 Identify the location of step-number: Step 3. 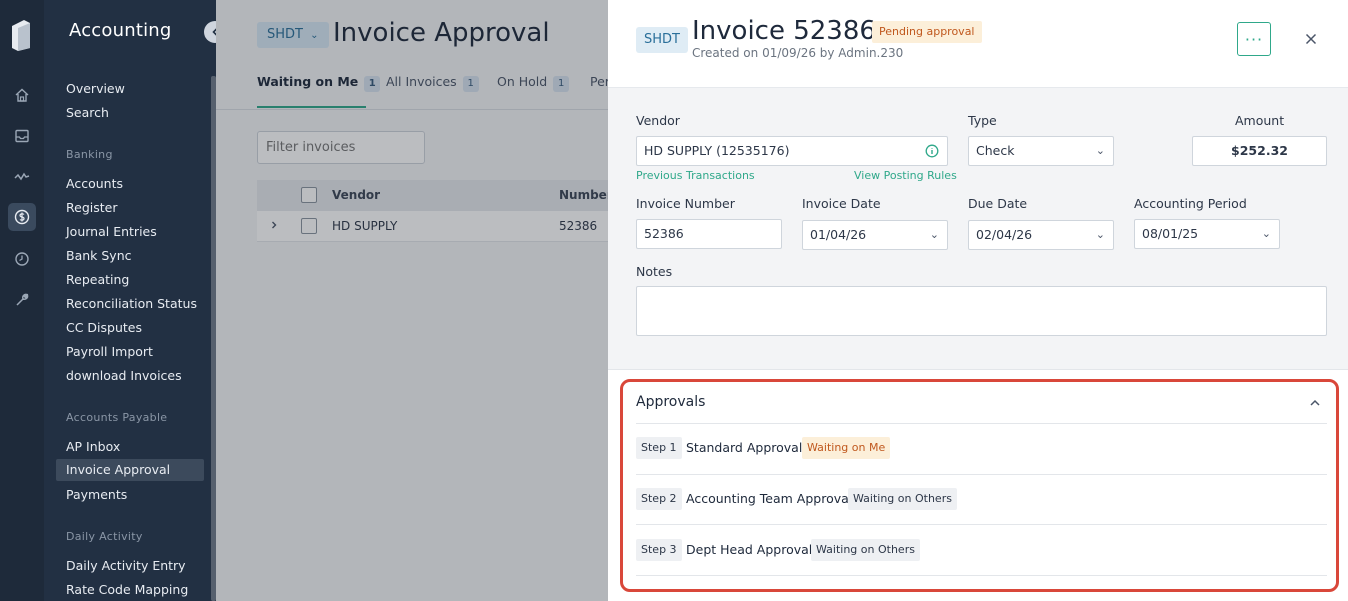
(659, 550).